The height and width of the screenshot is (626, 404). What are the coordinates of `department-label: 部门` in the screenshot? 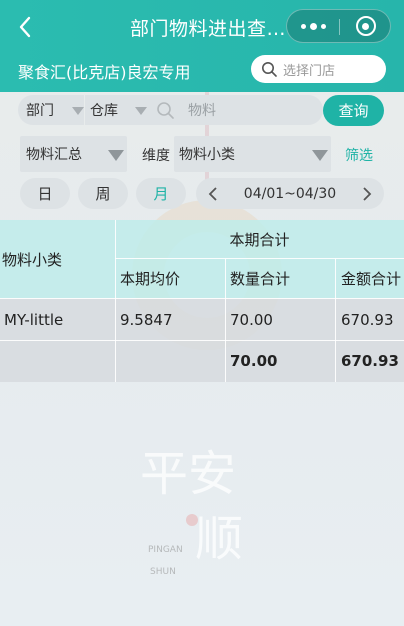 It's located at (40, 111).